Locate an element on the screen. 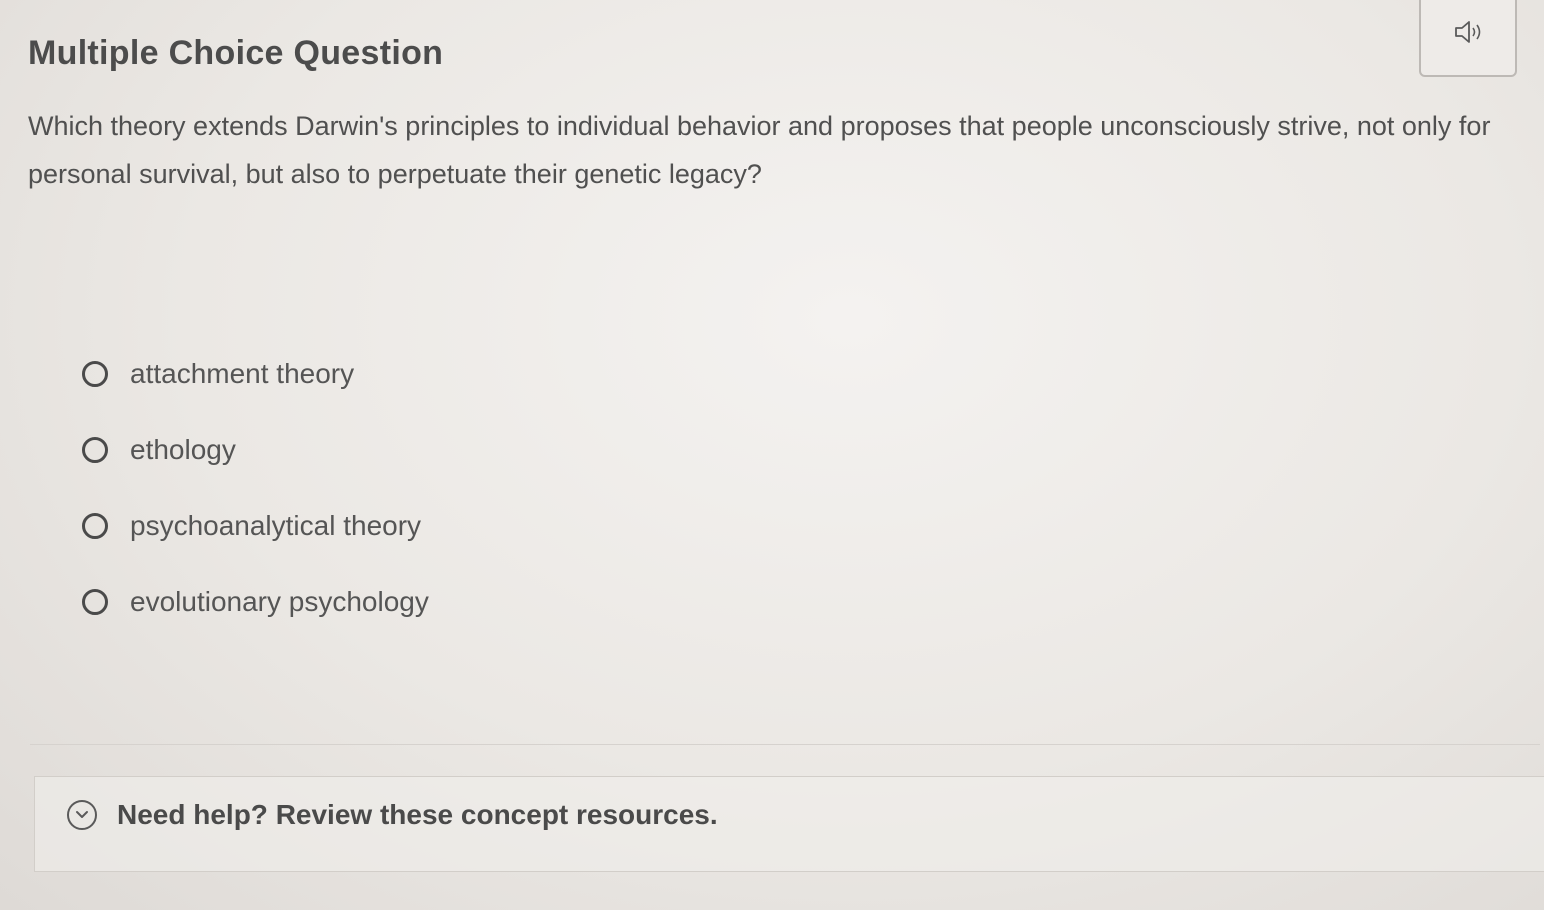 Image resolution: width=1544 pixels, height=910 pixels. answer-option-psychoanalytical-theory: psychoanalytical theory is located at coordinates (255, 526).